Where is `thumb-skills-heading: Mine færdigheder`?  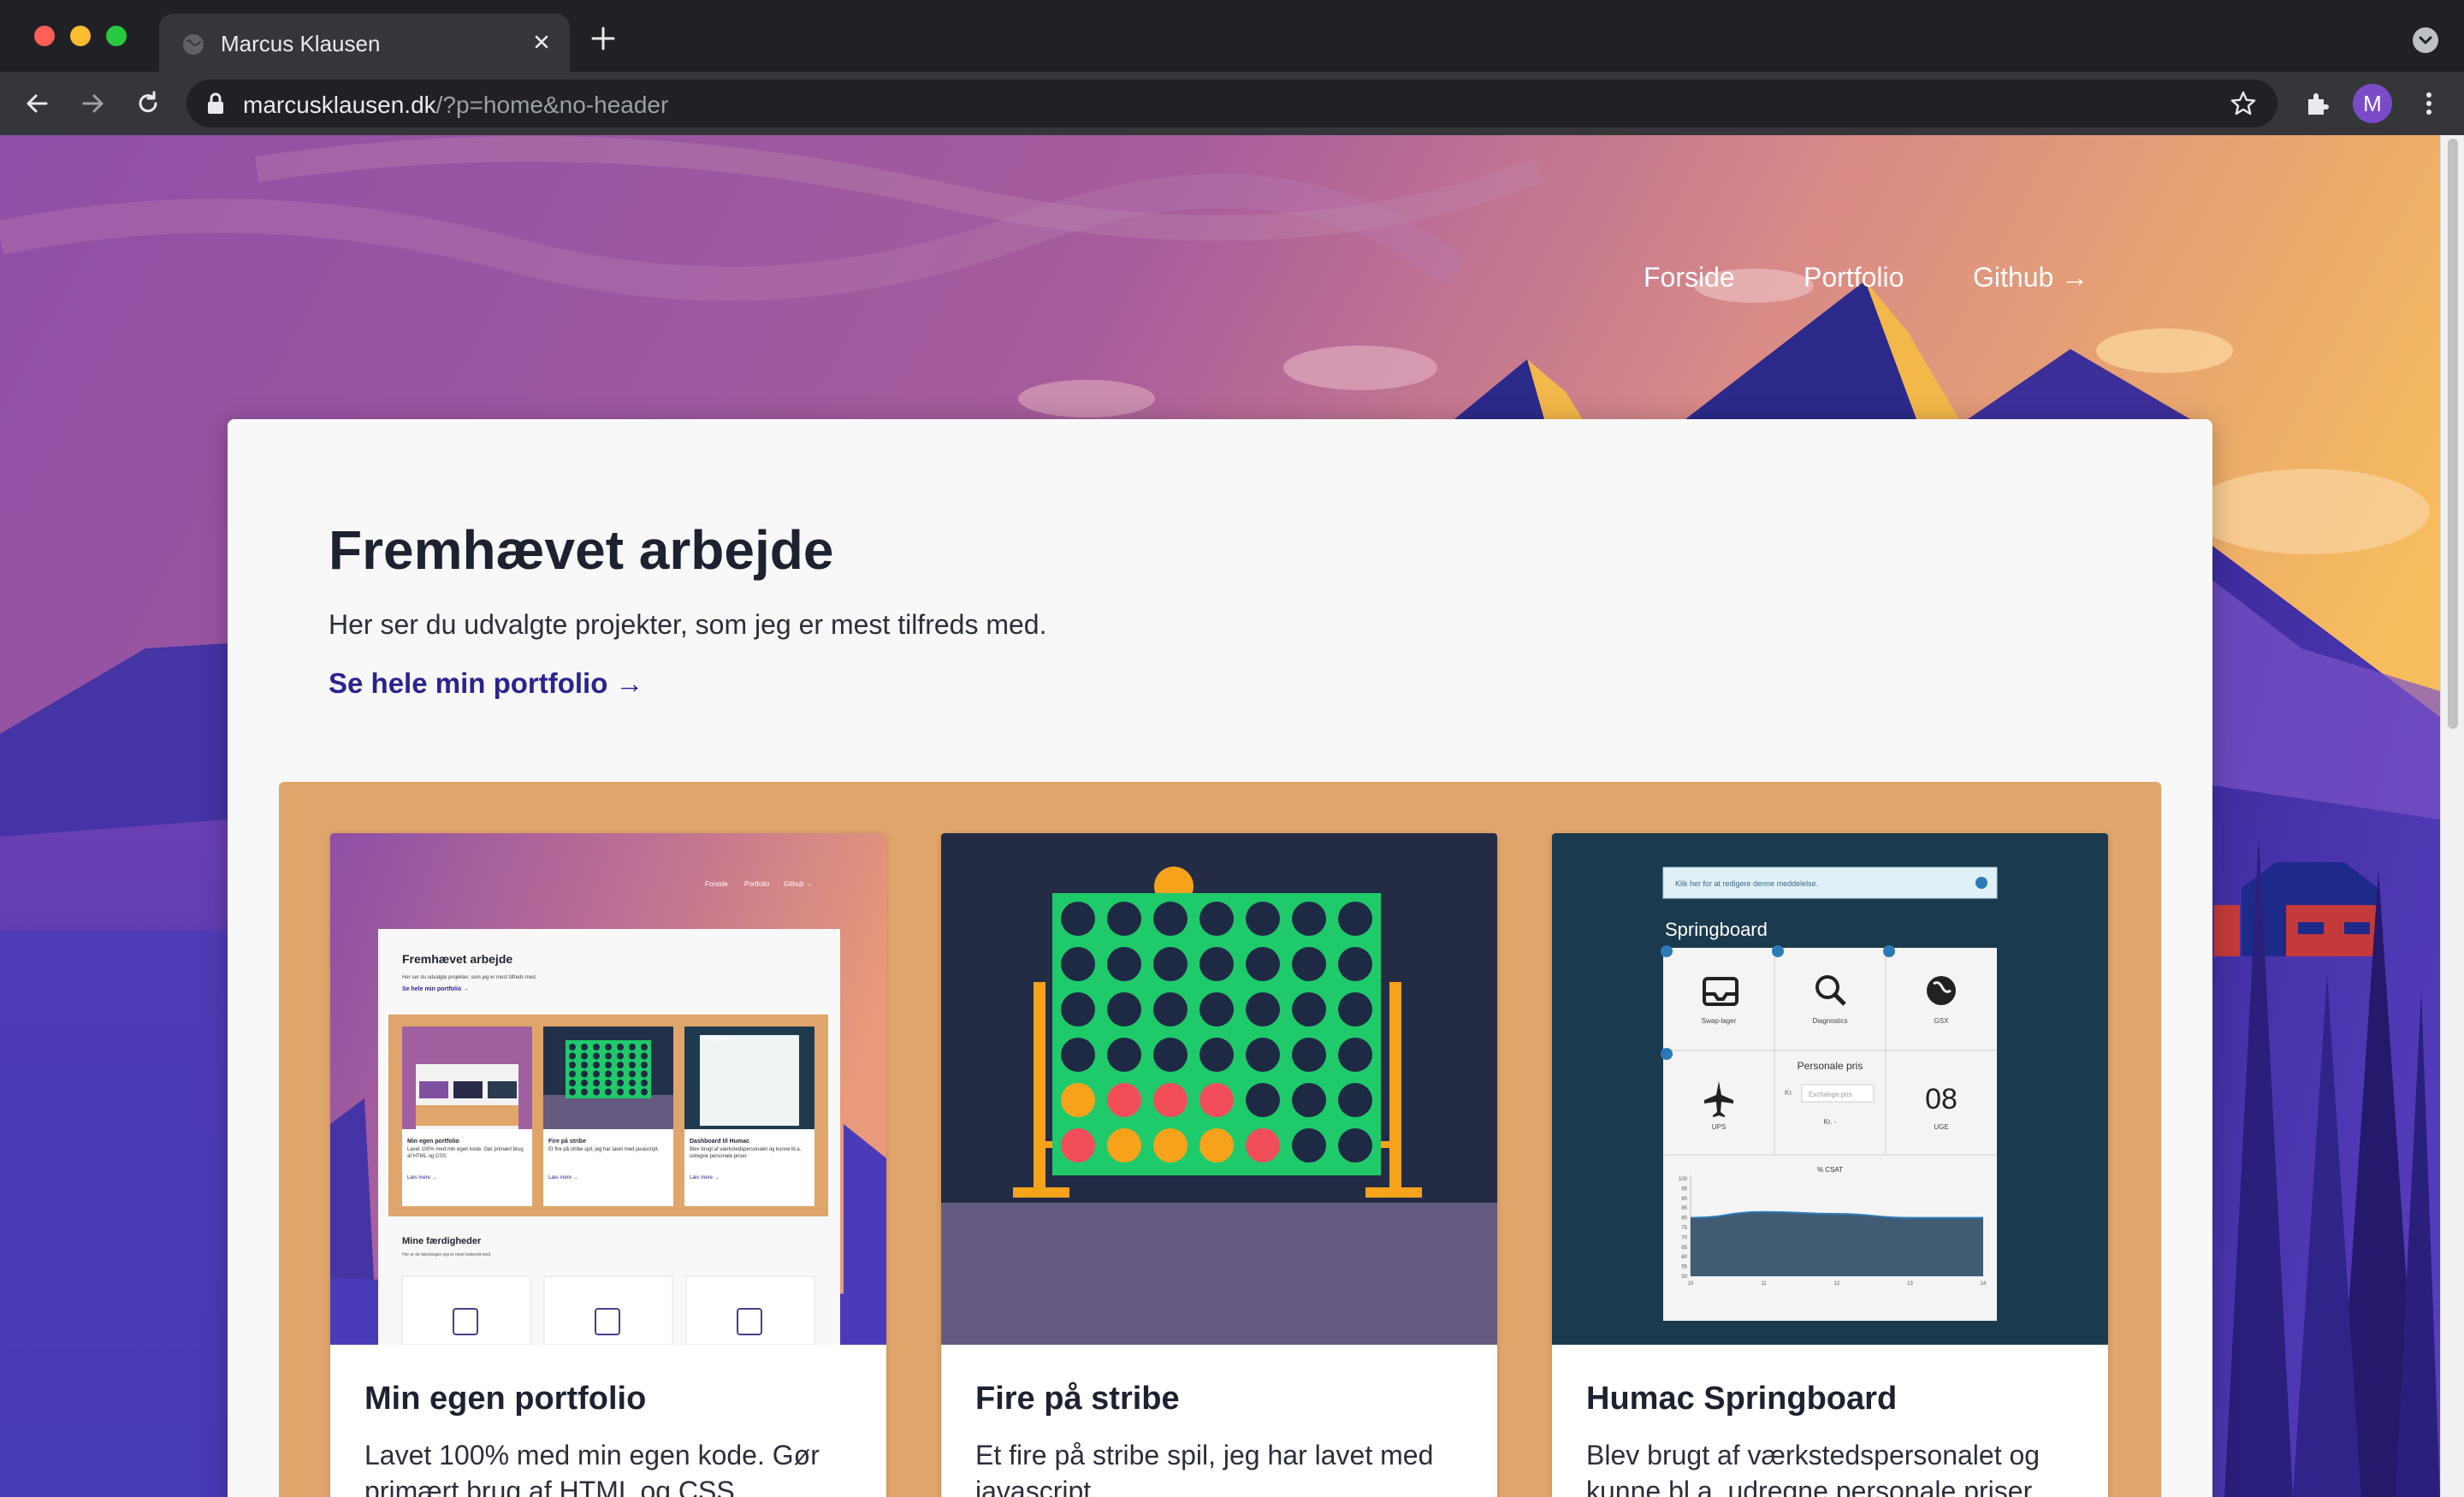
thumb-skills-heading: Mine færdigheder is located at coordinates (442, 1241).